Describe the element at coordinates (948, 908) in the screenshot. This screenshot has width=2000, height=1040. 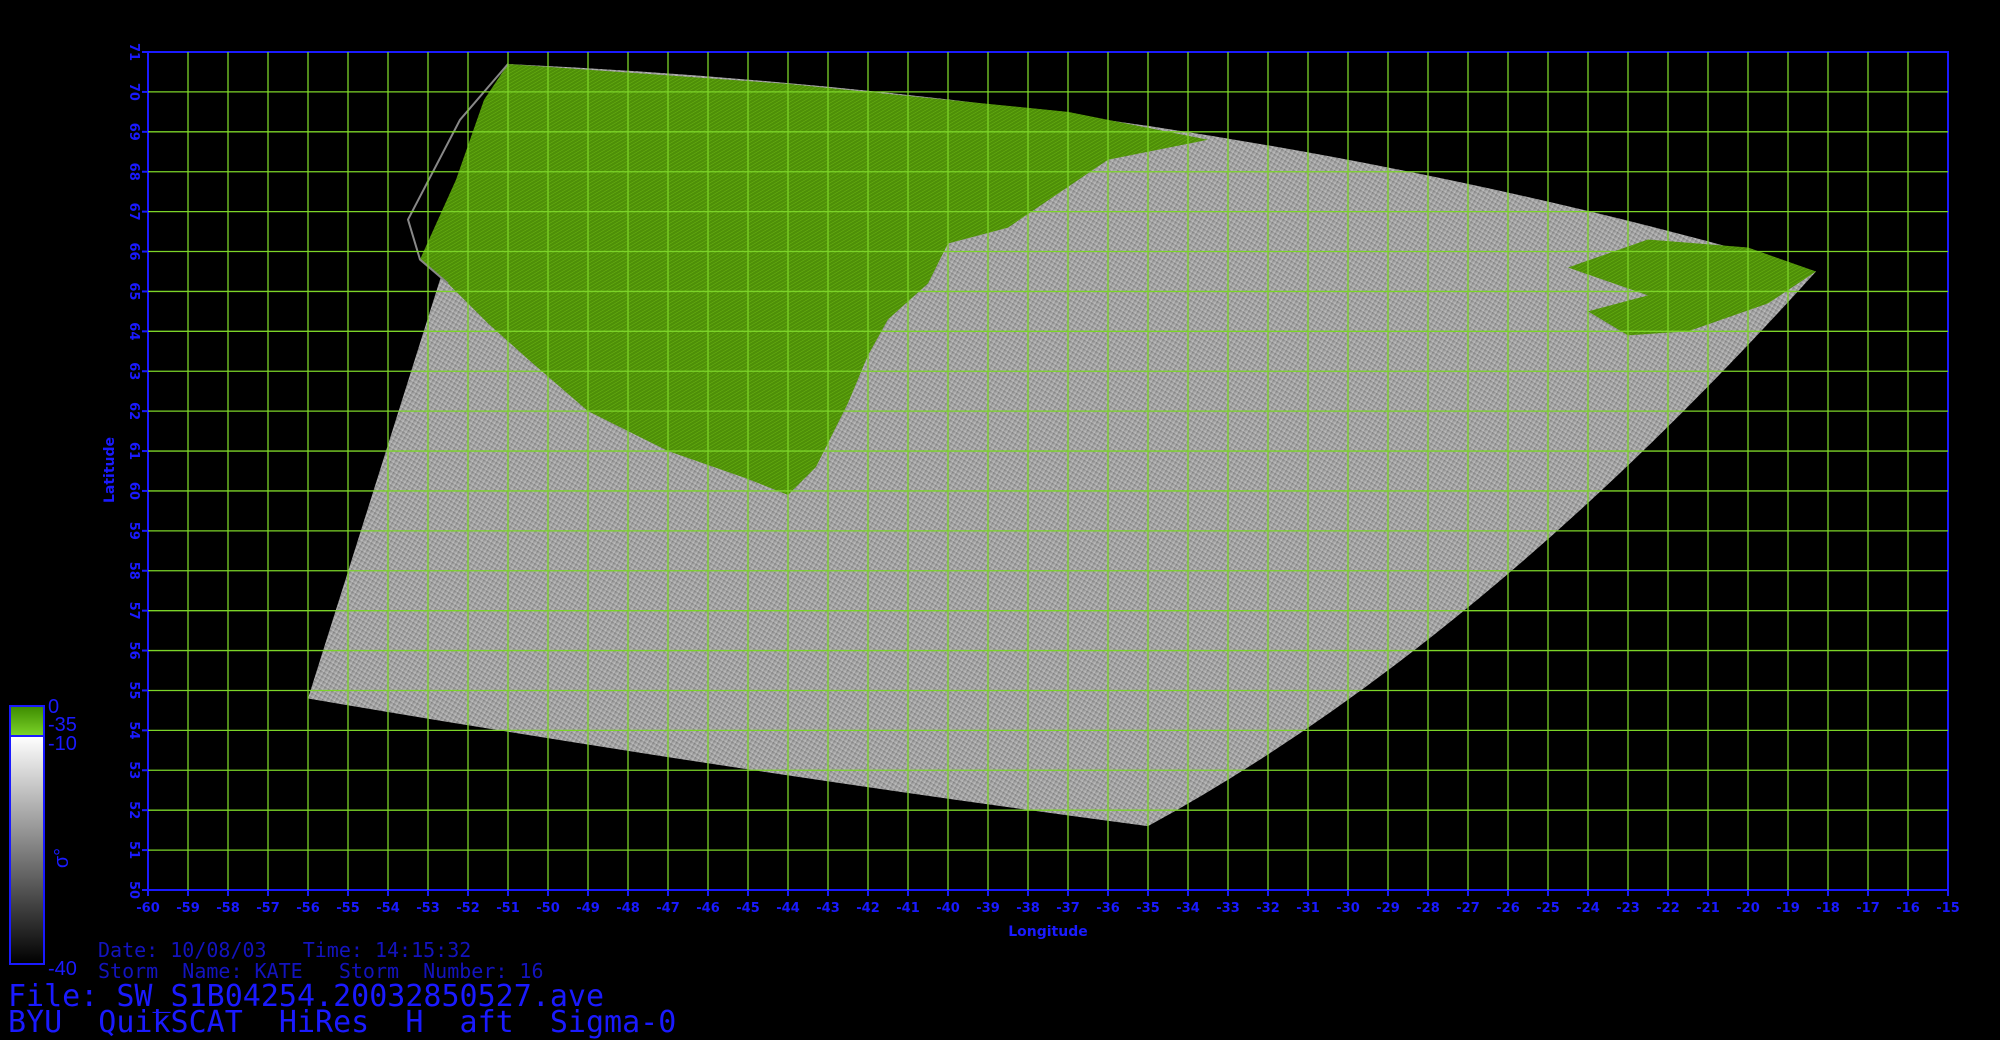
I see `lon-tick-label: -40` at that location.